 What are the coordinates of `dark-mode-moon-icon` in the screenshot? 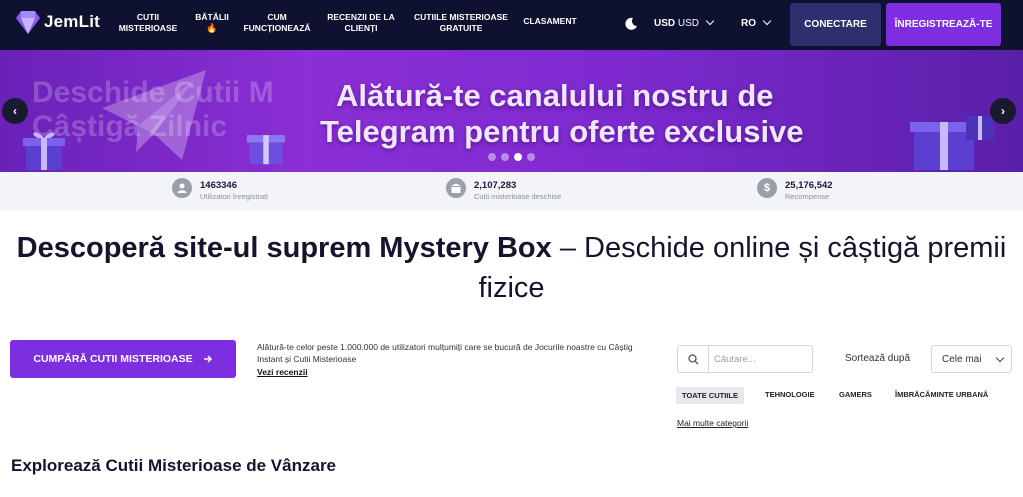 It's located at (631, 24).